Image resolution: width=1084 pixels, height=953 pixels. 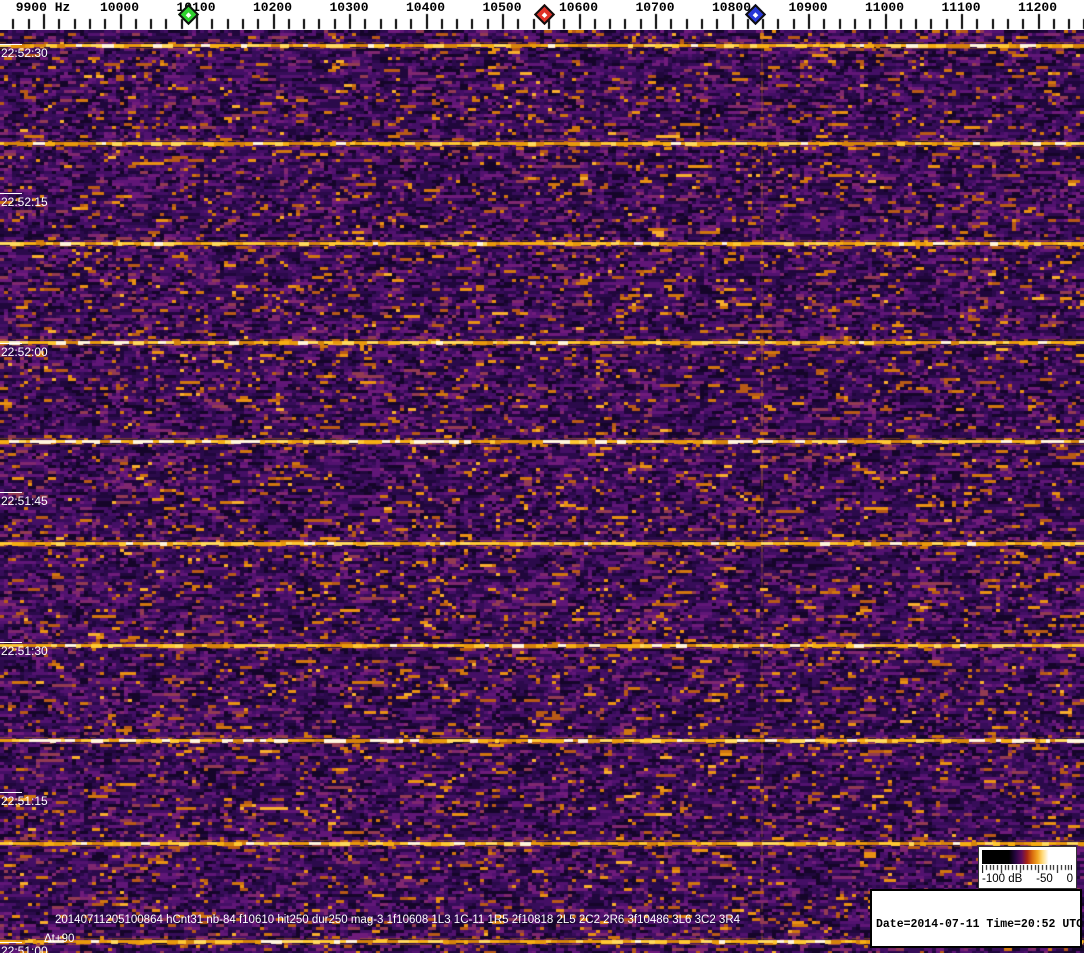 I want to click on time-label: 22:52:15, so click(x=24, y=202).